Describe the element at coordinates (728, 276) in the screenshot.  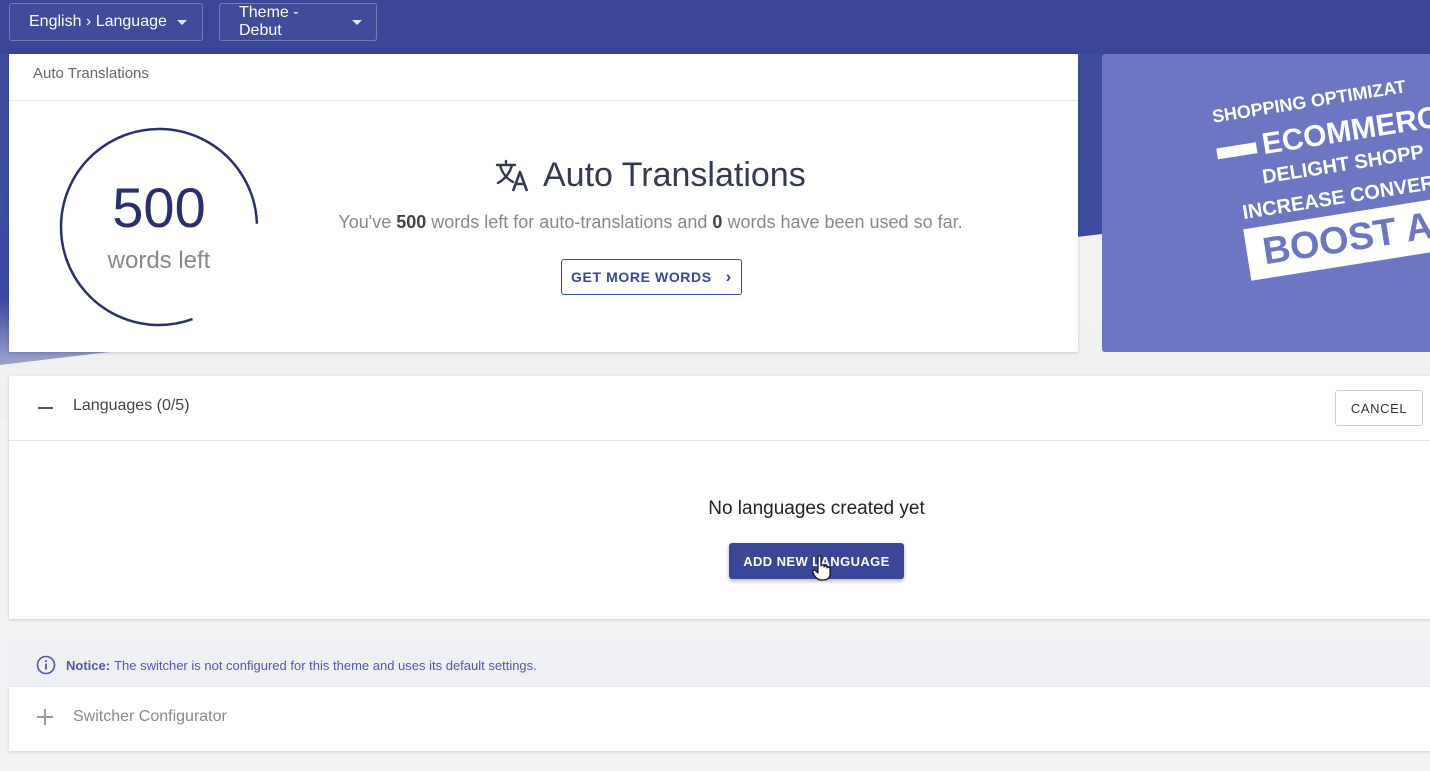
I see `chevron-right-icon: ›` at that location.